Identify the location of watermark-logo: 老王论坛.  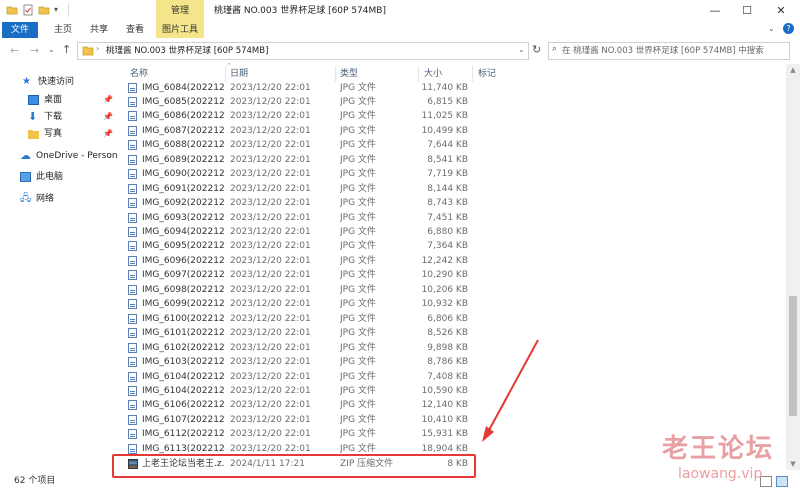
(718, 449).